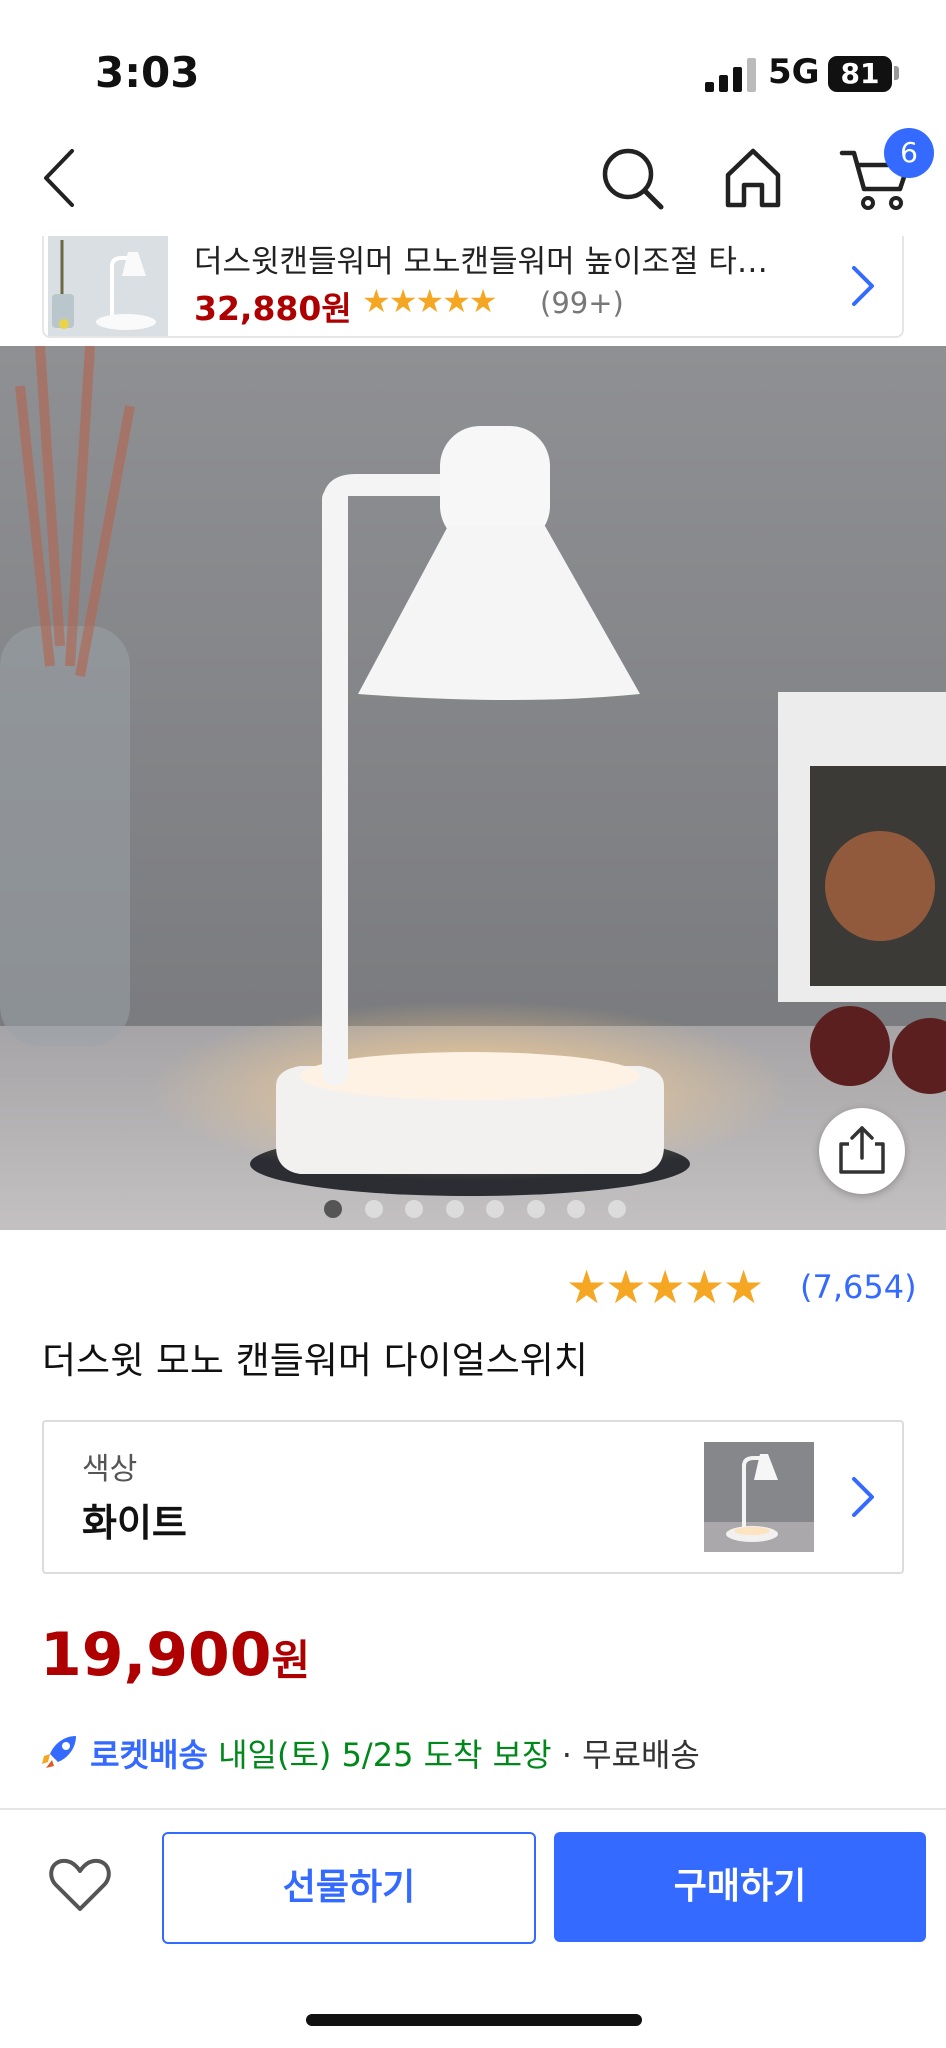 Image resolution: width=946 pixels, height=2048 pixels. I want to click on option-value: 화이트, so click(134, 1523).